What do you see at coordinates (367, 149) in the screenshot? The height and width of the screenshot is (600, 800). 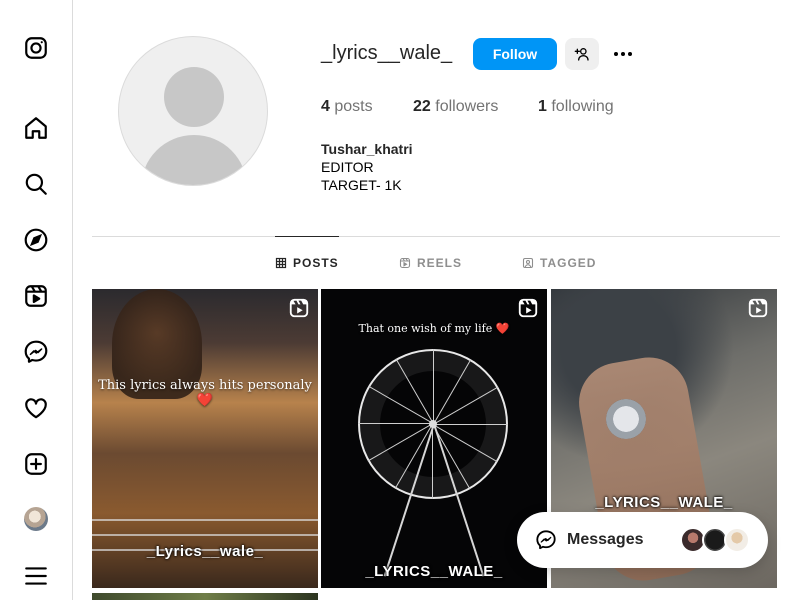 I see `profile-full-name: Tushar_khatri` at bounding box center [367, 149].